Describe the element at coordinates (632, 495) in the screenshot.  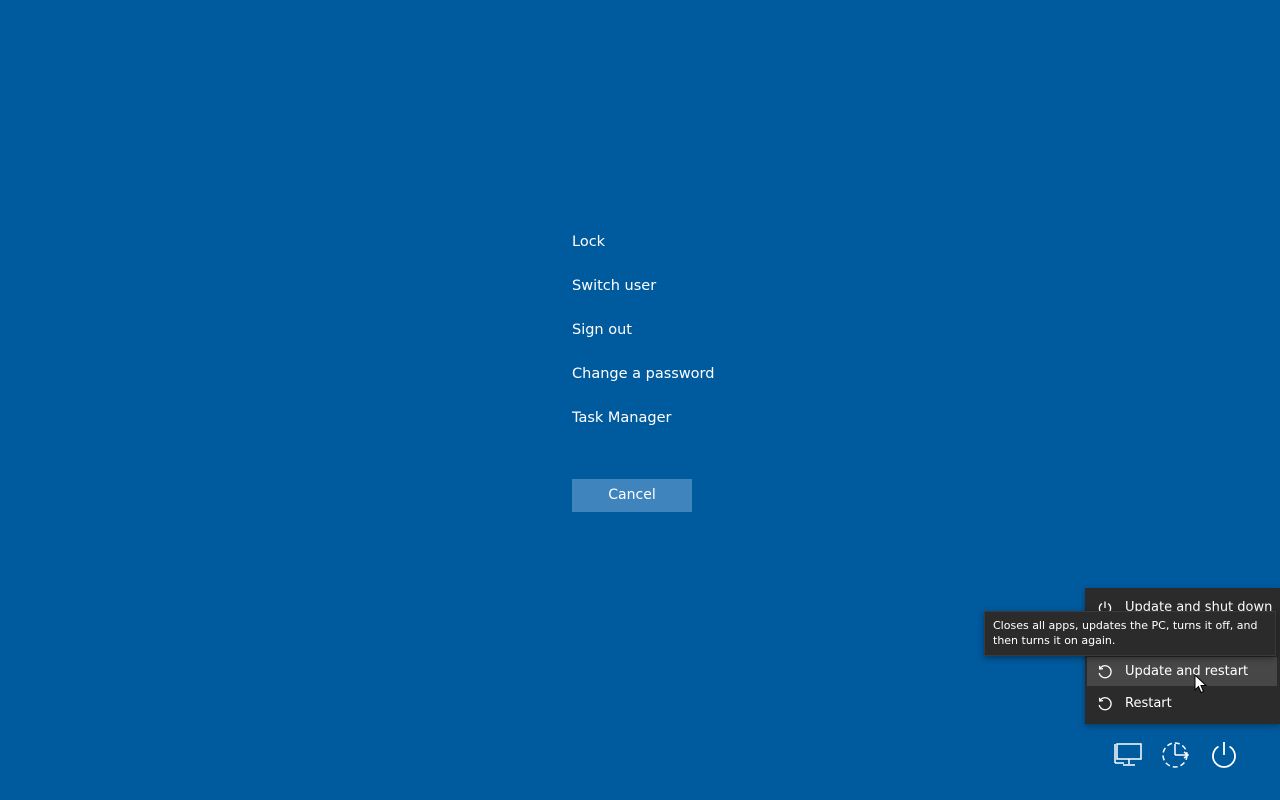
I see `cancel-button: Cancel` at that location.